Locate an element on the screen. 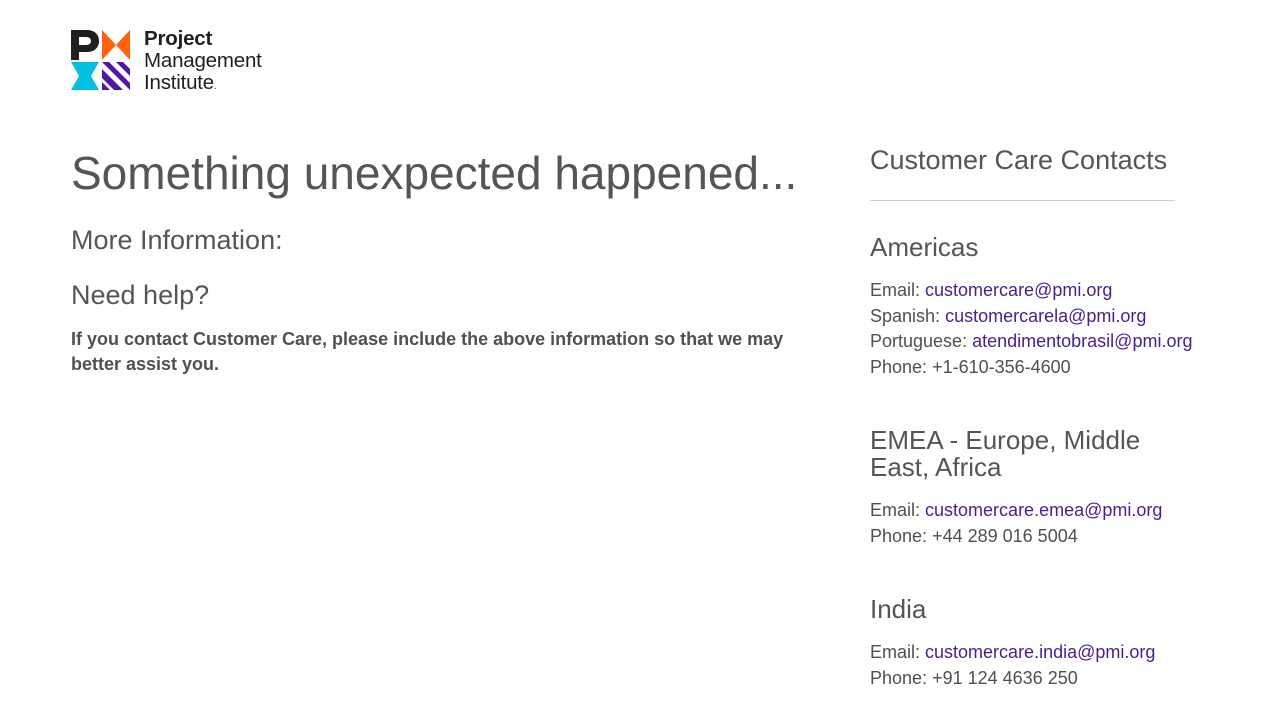 This screenshot has height=720, width=1280. contact-line: Email: customercare.emea@pmi.org is located at coordinates (1035, 511).